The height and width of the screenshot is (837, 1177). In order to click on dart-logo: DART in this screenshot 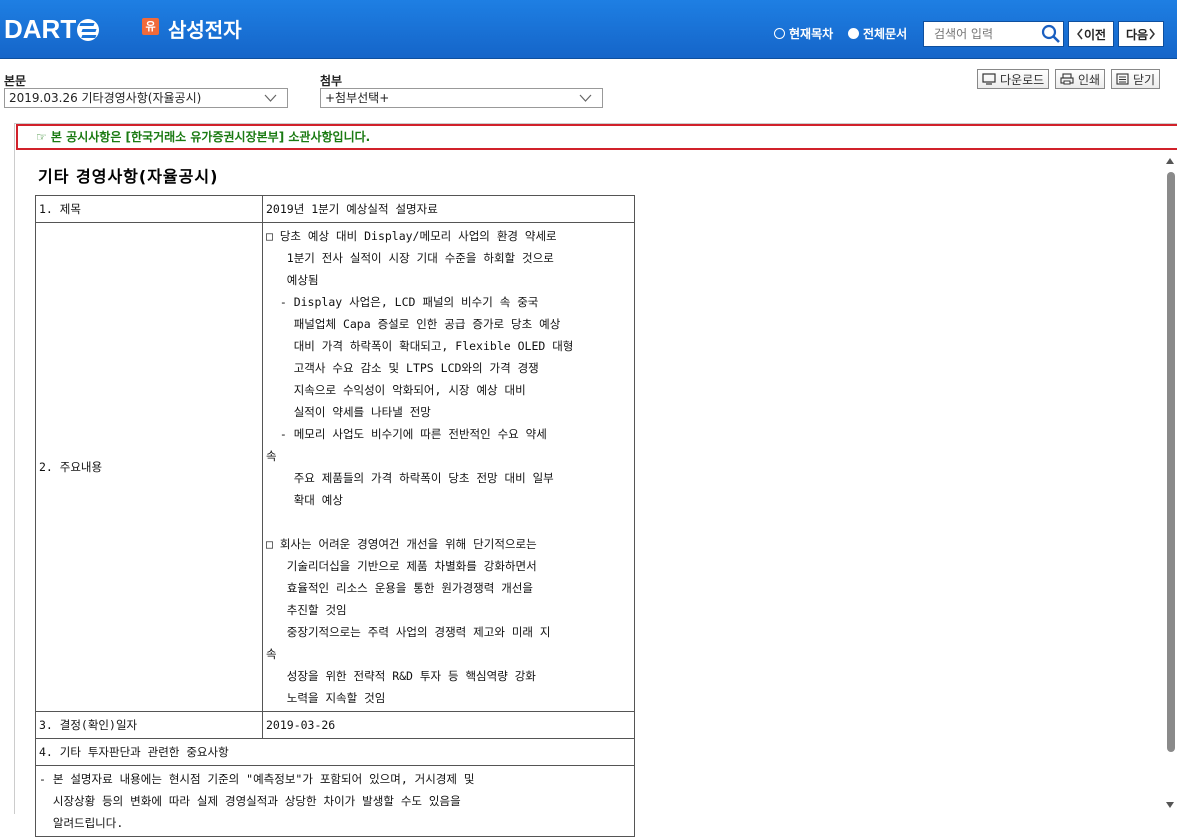, I will do `click(52, 29)`.